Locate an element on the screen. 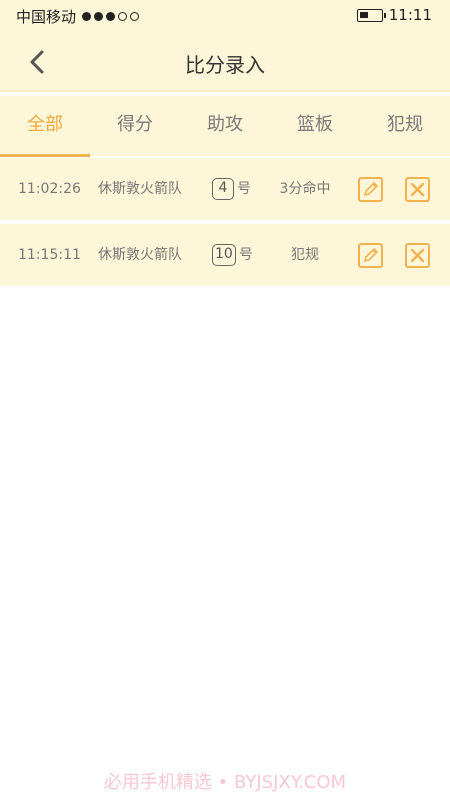  status-right: 11:11 is located at coordinates (394, 15).